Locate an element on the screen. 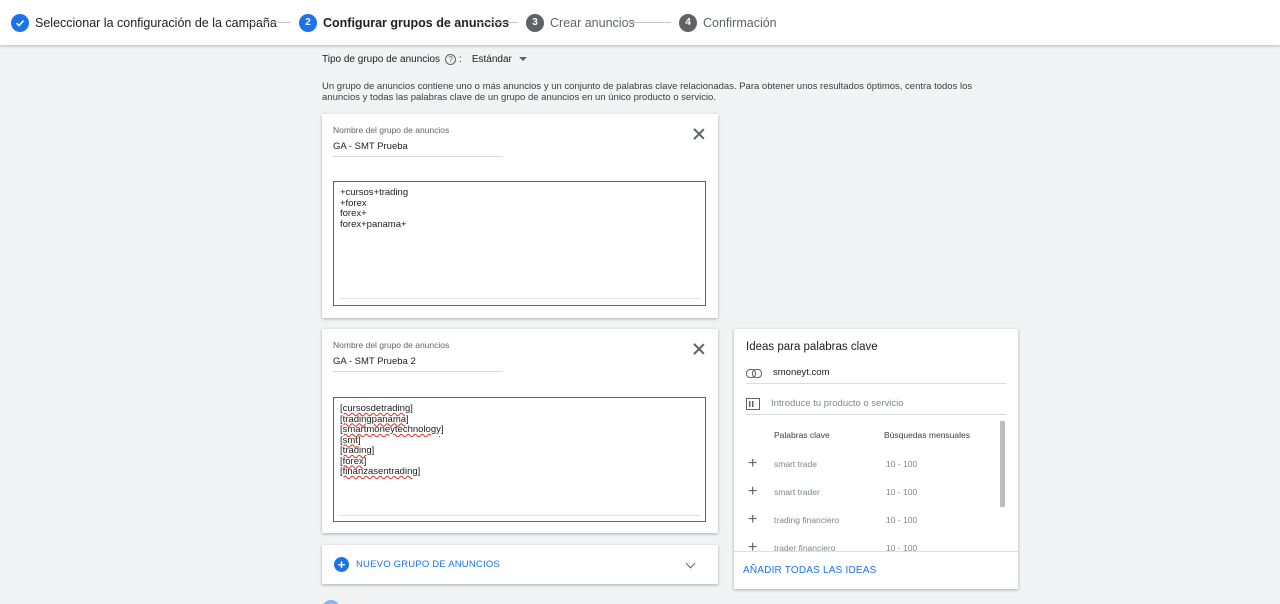  keyword-line: +cursos+trading is located at coordinates (374, 192).